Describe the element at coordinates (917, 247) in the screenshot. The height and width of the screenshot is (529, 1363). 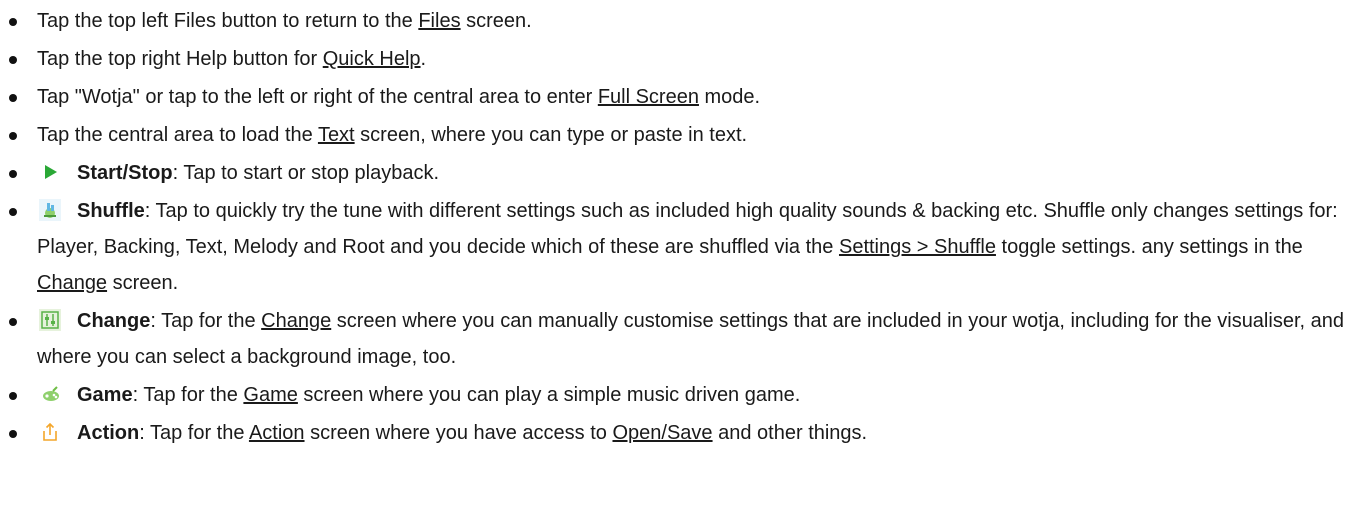
I see `settings-shuffle-link: Settings > Shuffle` at that location.